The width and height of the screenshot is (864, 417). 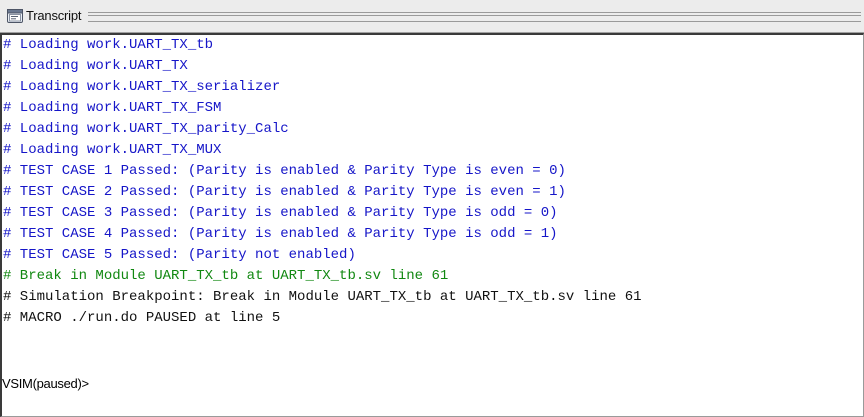 What do you see at coordinates (108, 45) in the screenshot?
I see `transcript-line: # Loading work.UART_TX_tb` at bounding box center [108, 45].